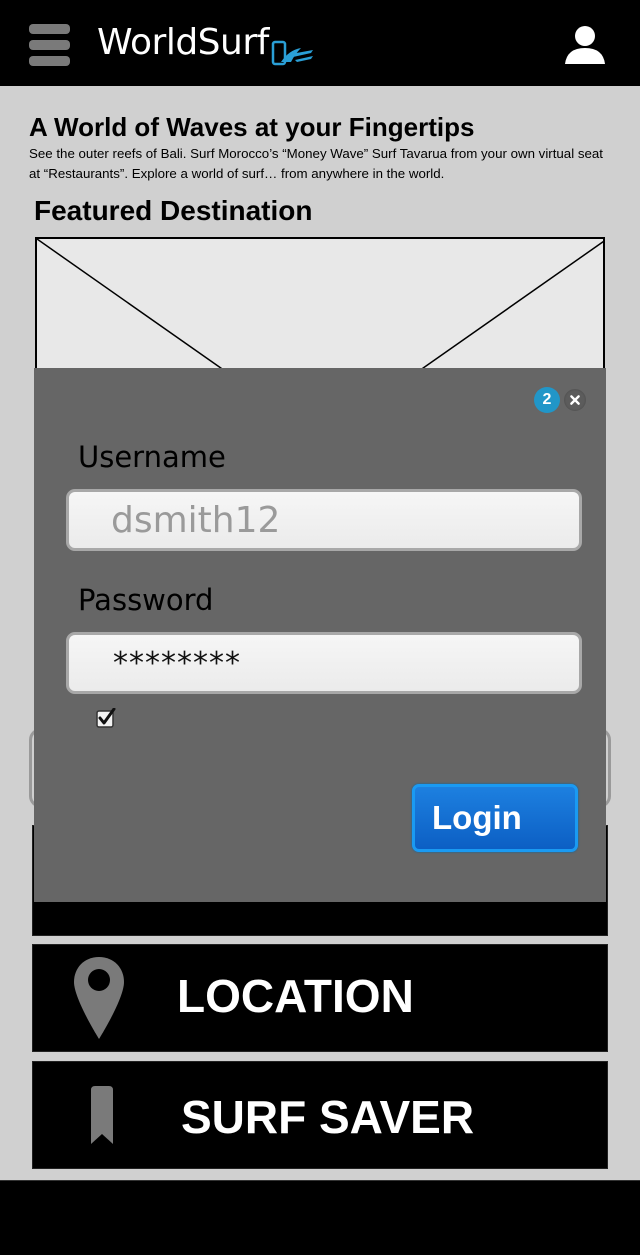  Describe the element at coordinates (146, 600) in the screenshot. I see `password-label: Password` at that location.